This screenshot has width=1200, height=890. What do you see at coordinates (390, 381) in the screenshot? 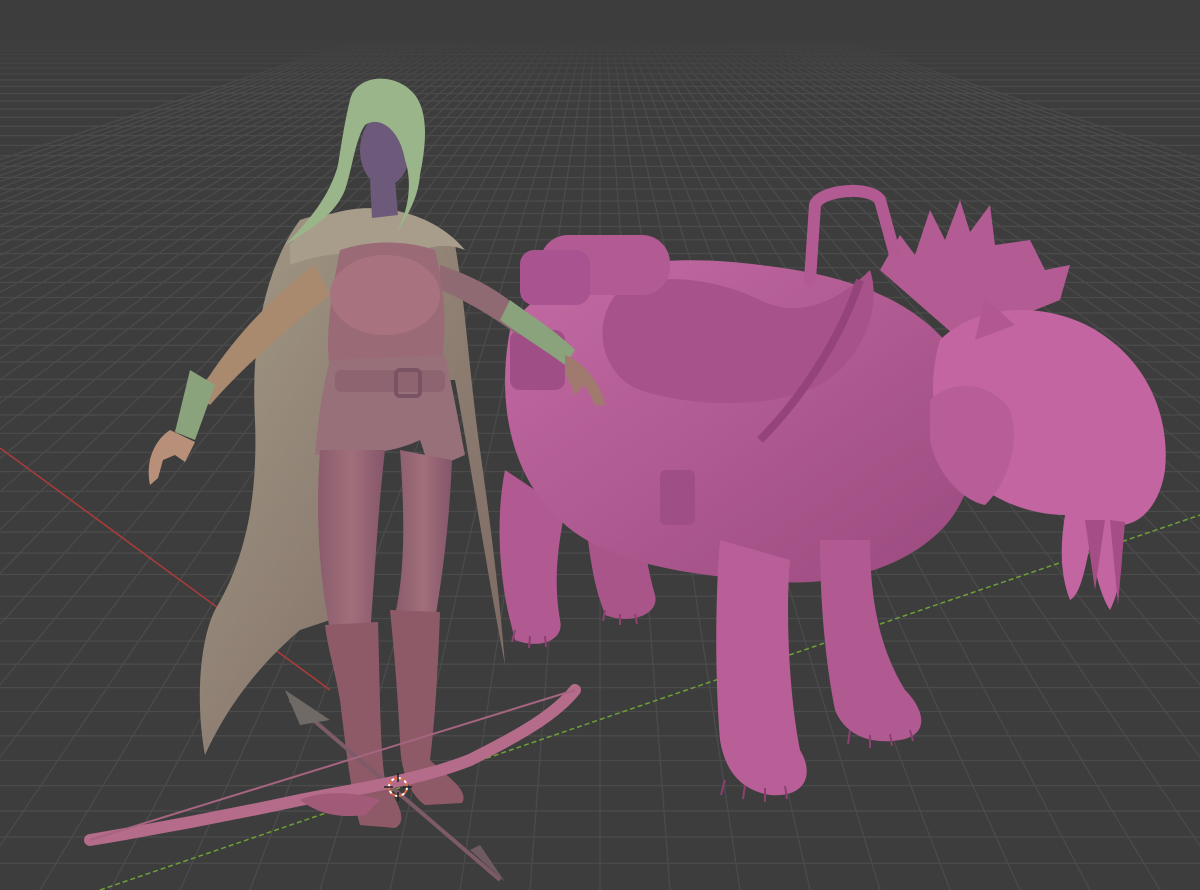
I see `belt` at bounding box center [390, 381].